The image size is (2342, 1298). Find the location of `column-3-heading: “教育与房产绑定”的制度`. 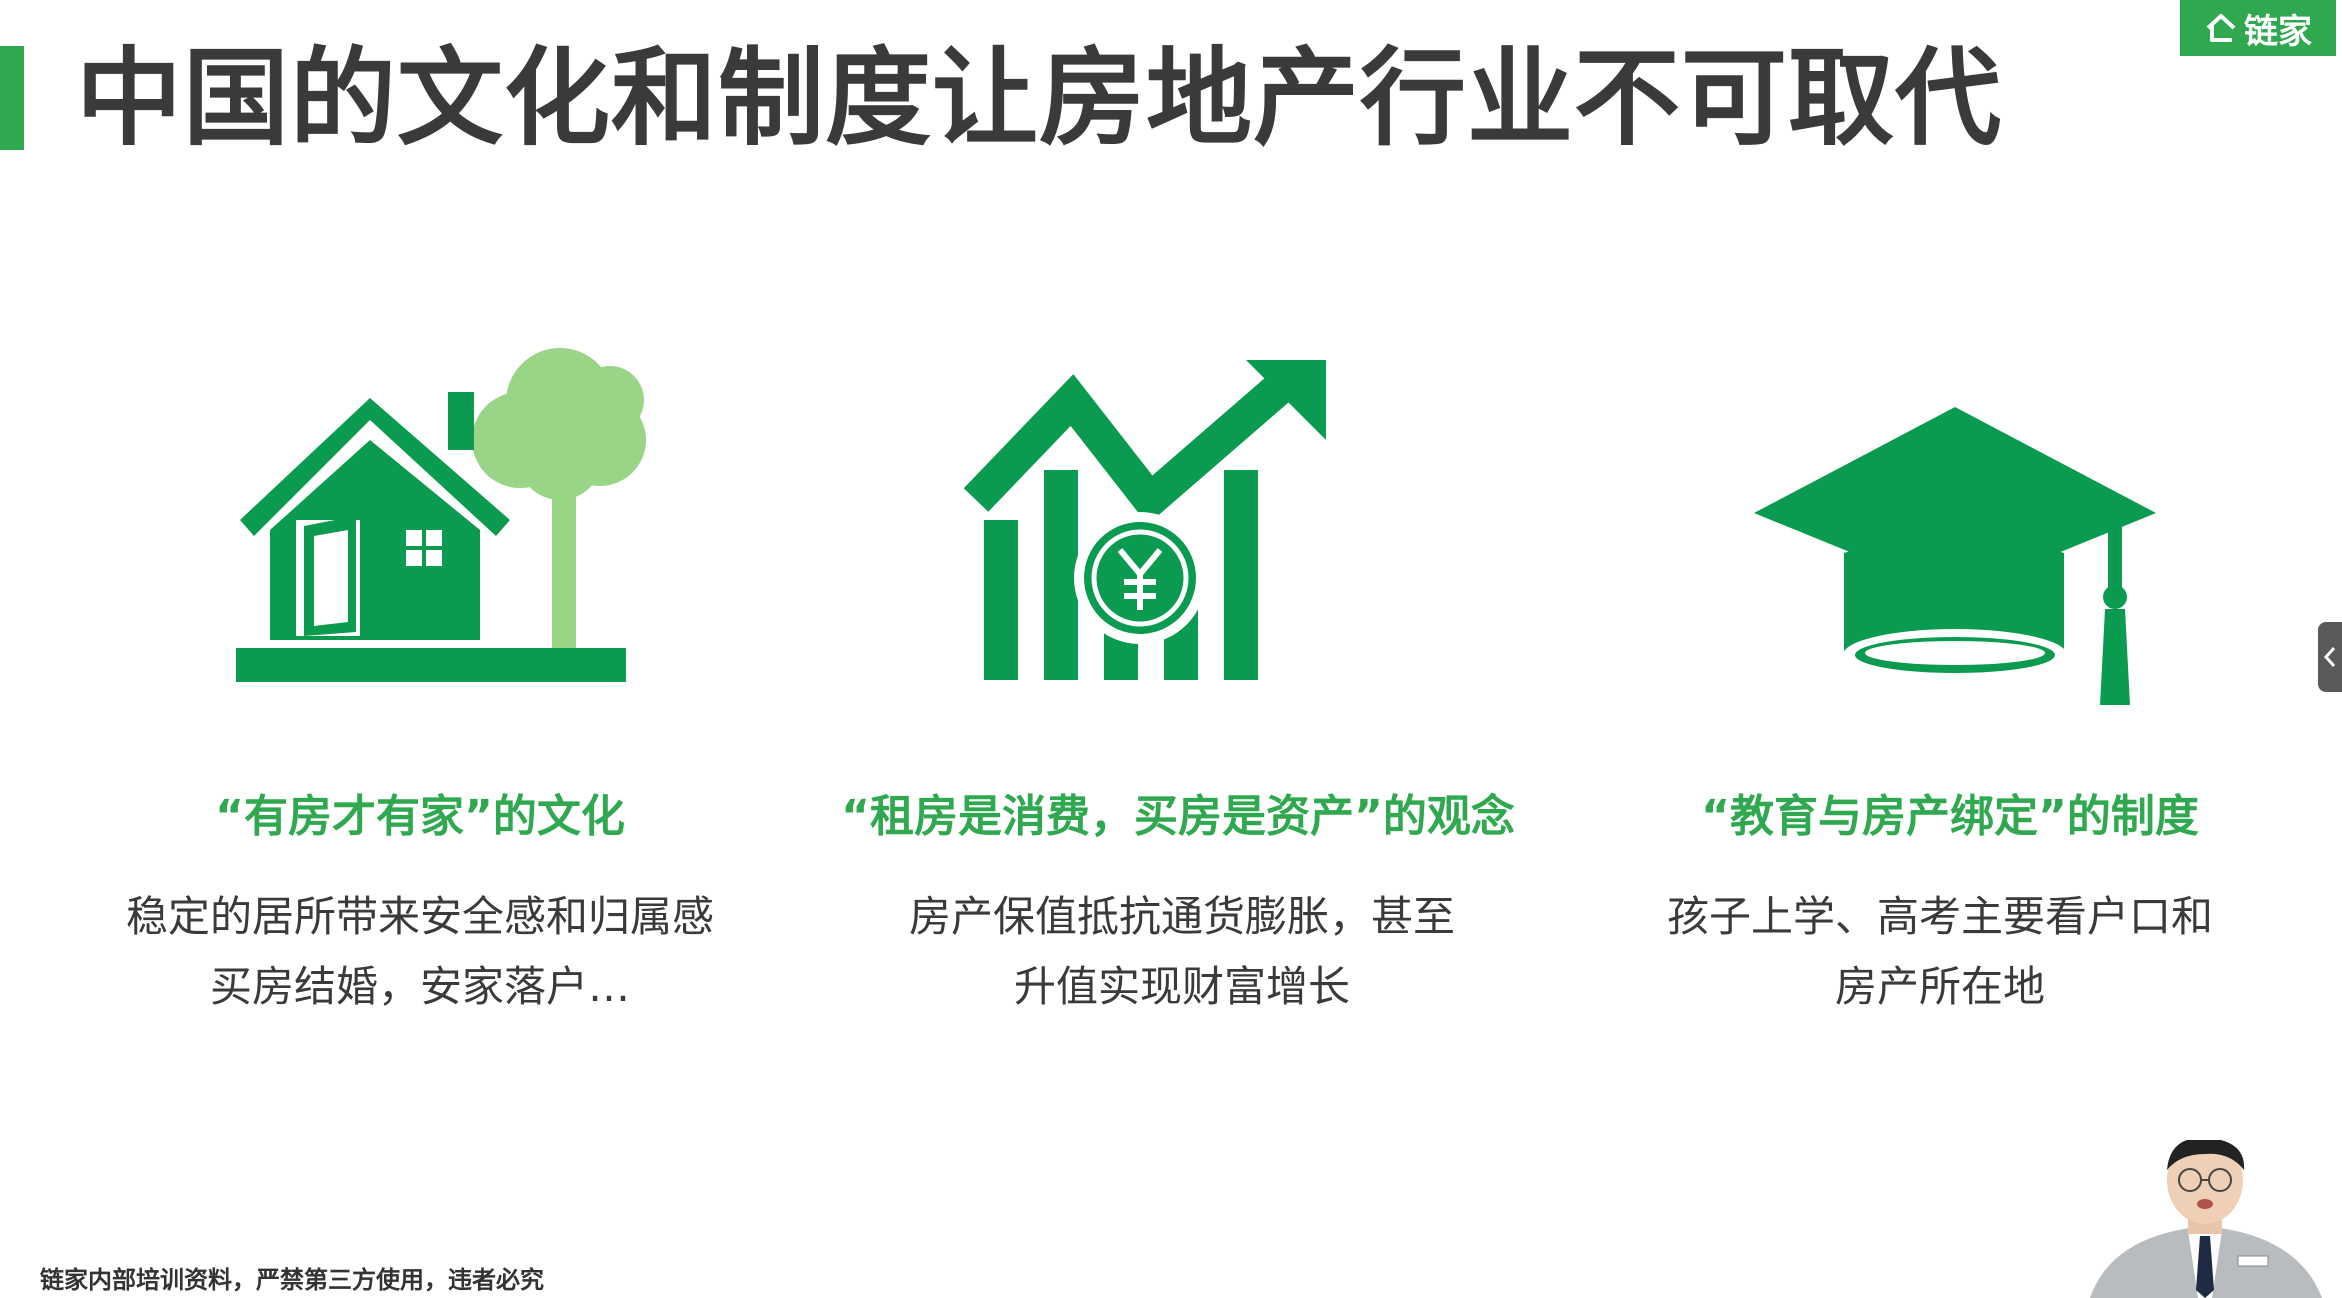

column-3-heading: “教育与房产绑定”的制度 is located at coordinates (1950, 816).